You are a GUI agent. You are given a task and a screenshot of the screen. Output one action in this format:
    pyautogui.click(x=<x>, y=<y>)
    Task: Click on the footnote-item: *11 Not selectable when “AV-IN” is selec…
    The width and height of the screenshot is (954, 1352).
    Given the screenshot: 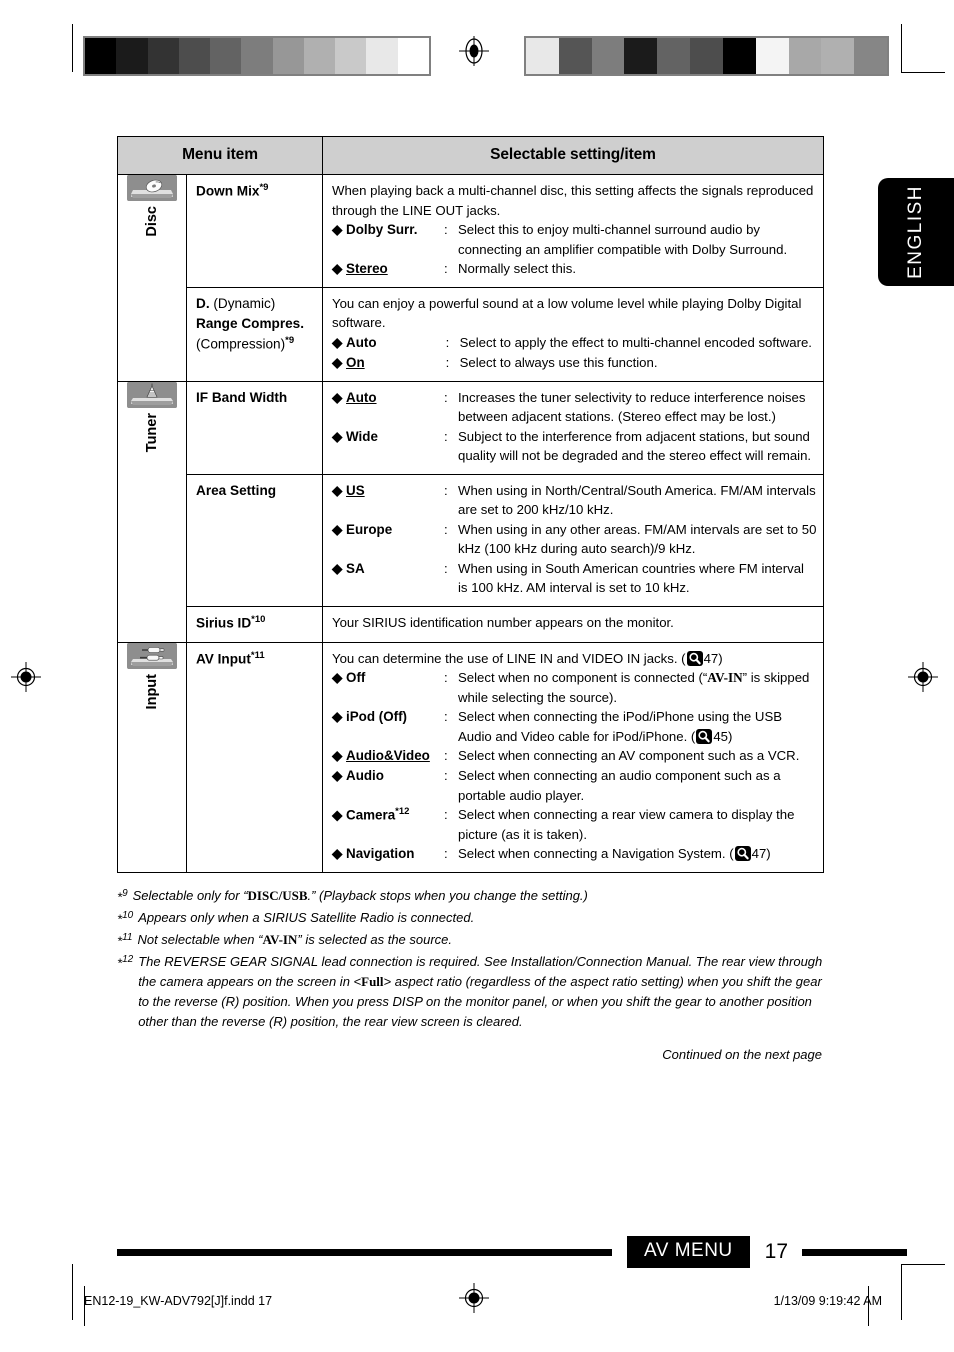 What is the action you would take?
    pyautogui.click(x=470, y=940)
    